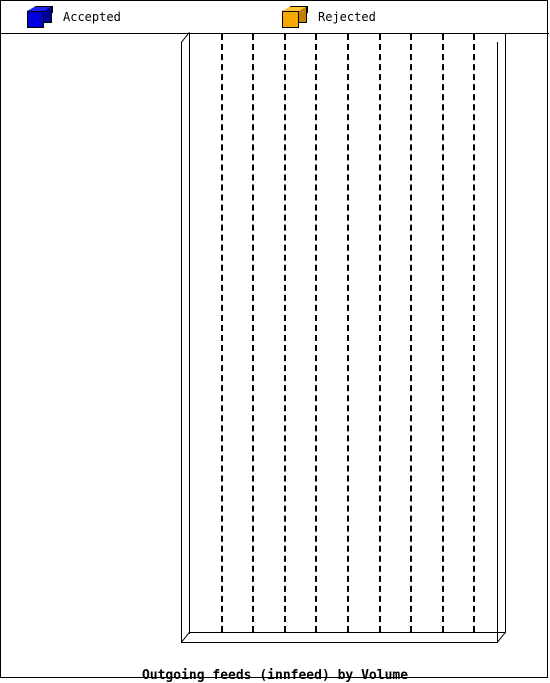  I want to click on axis-back-horizontal, so click(347, 632).